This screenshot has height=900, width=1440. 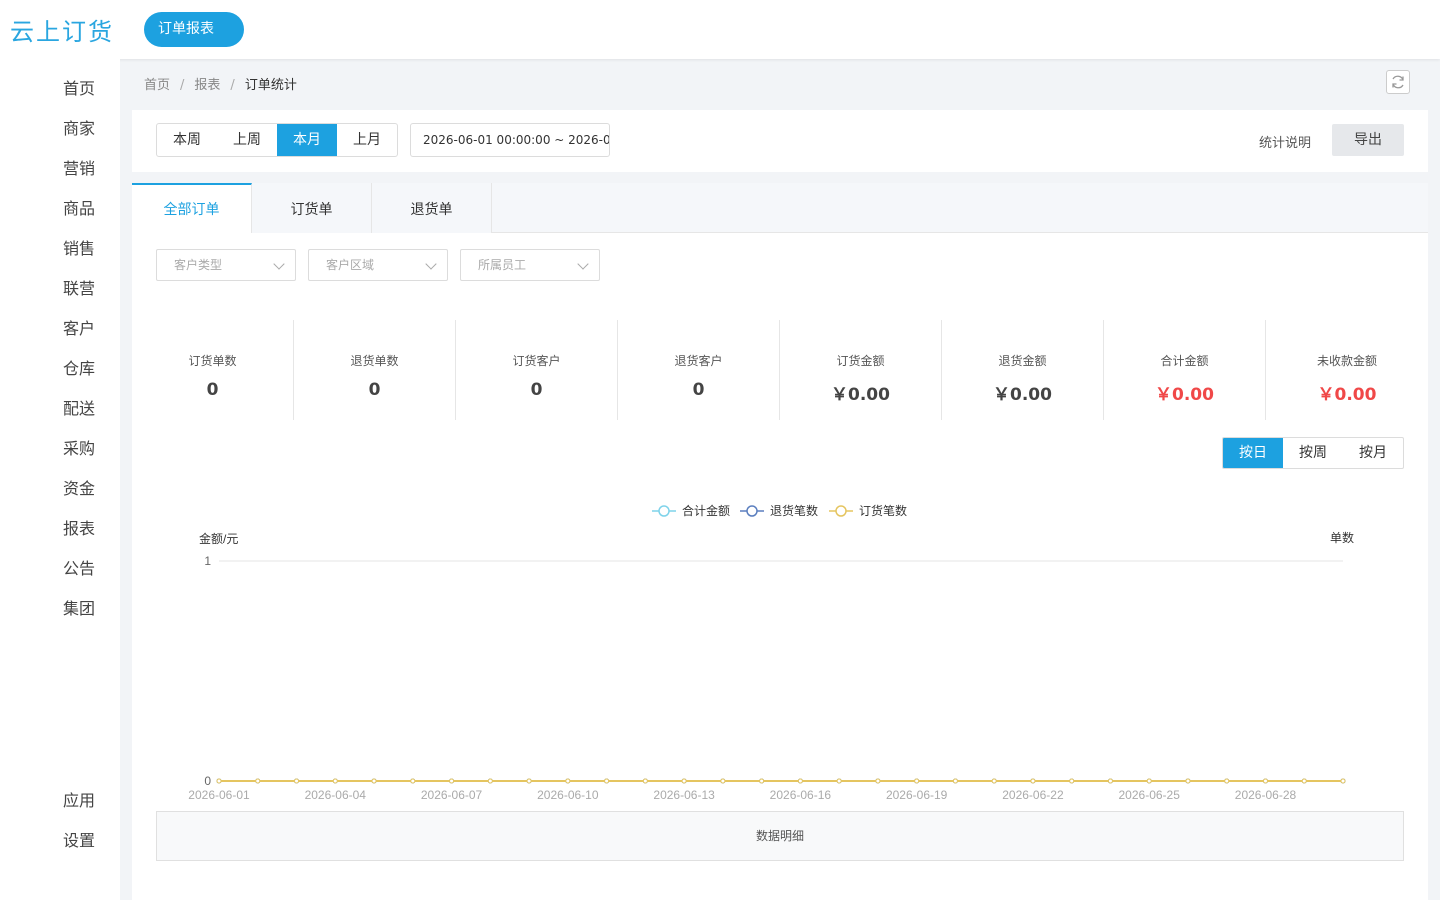 I want to click on tab-purchase-orders: 订货单, so click(x=312, y=208).